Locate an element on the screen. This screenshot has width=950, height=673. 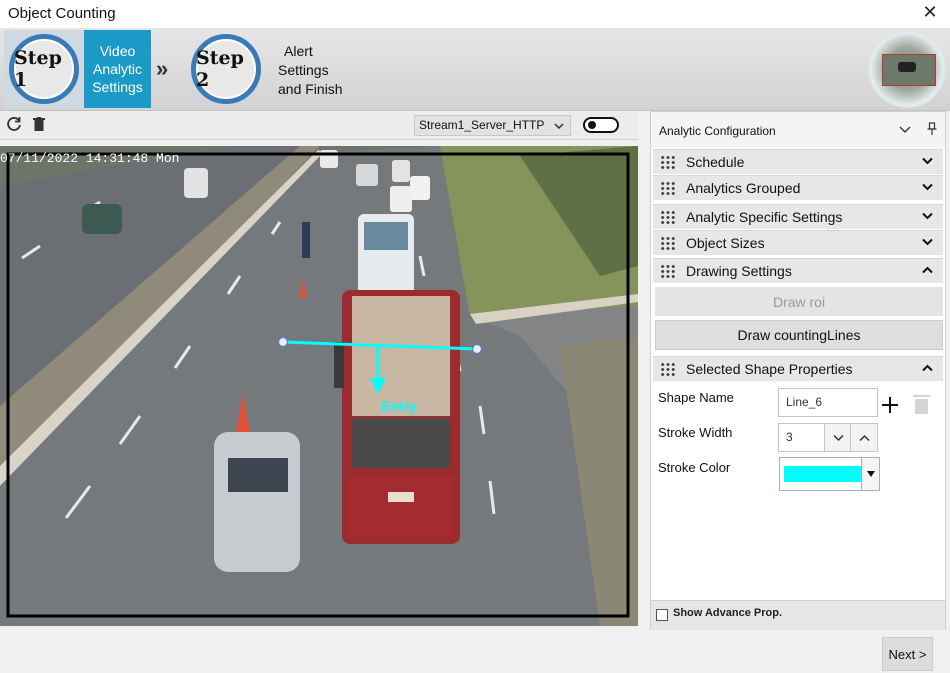
stream-toggle is located at coordinates (601, 125).